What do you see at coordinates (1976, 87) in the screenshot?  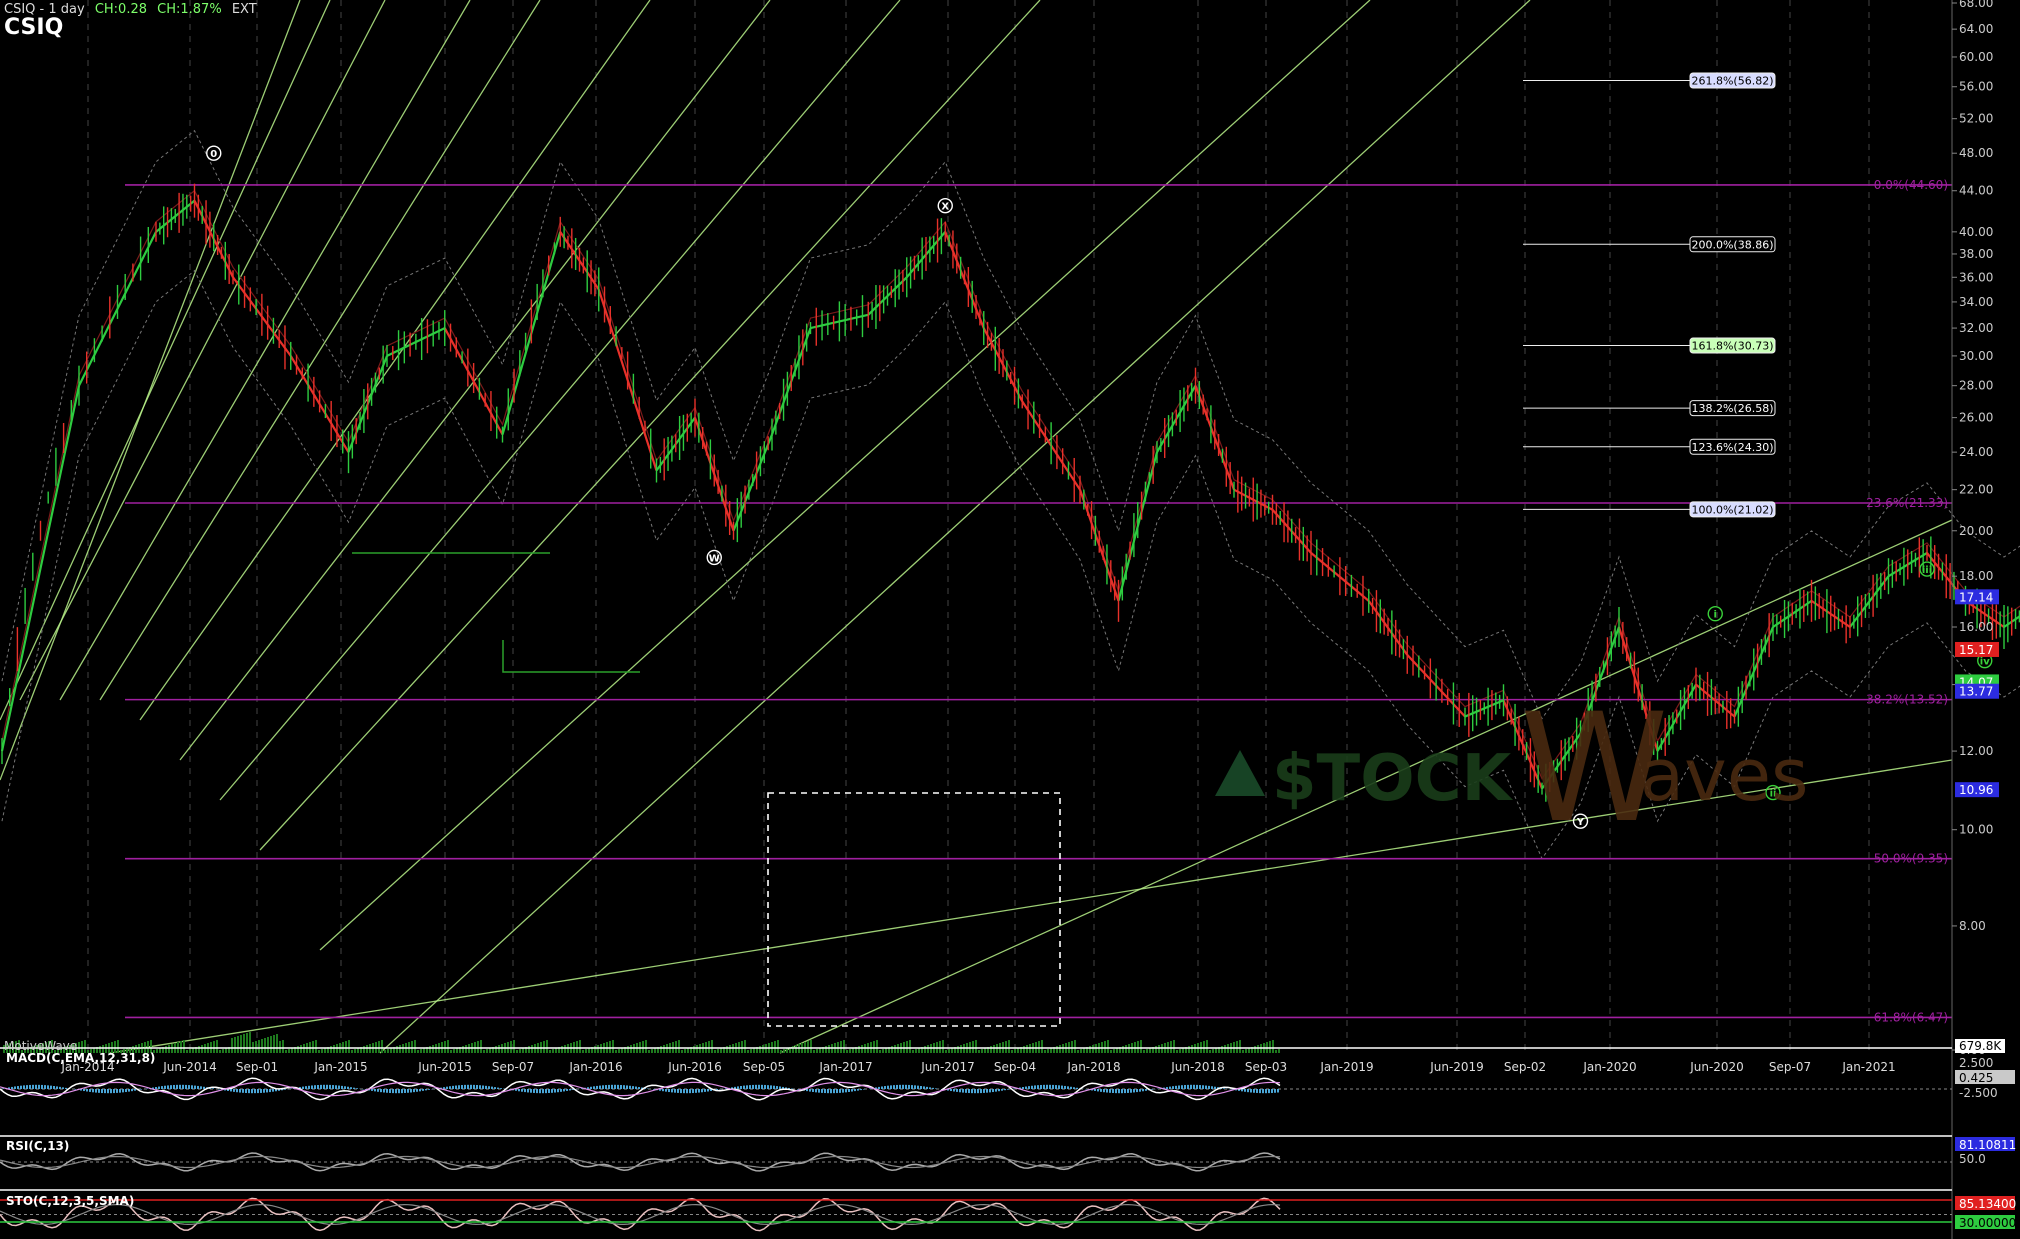 I see `y-tick-label: 56.00` at bounding box center [1976, 87].